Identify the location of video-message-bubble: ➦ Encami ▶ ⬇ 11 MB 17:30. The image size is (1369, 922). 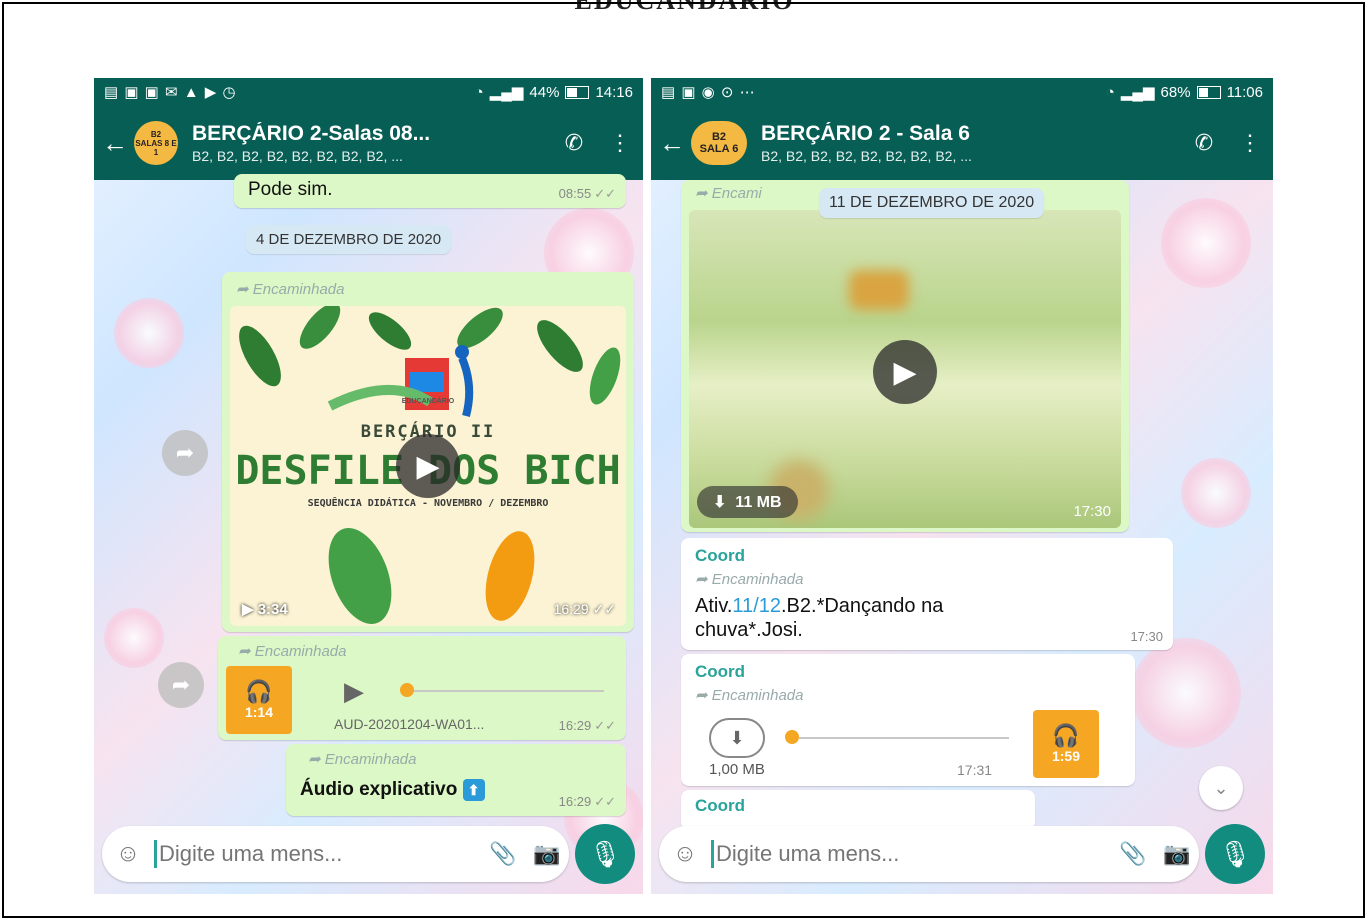
(905, 356).